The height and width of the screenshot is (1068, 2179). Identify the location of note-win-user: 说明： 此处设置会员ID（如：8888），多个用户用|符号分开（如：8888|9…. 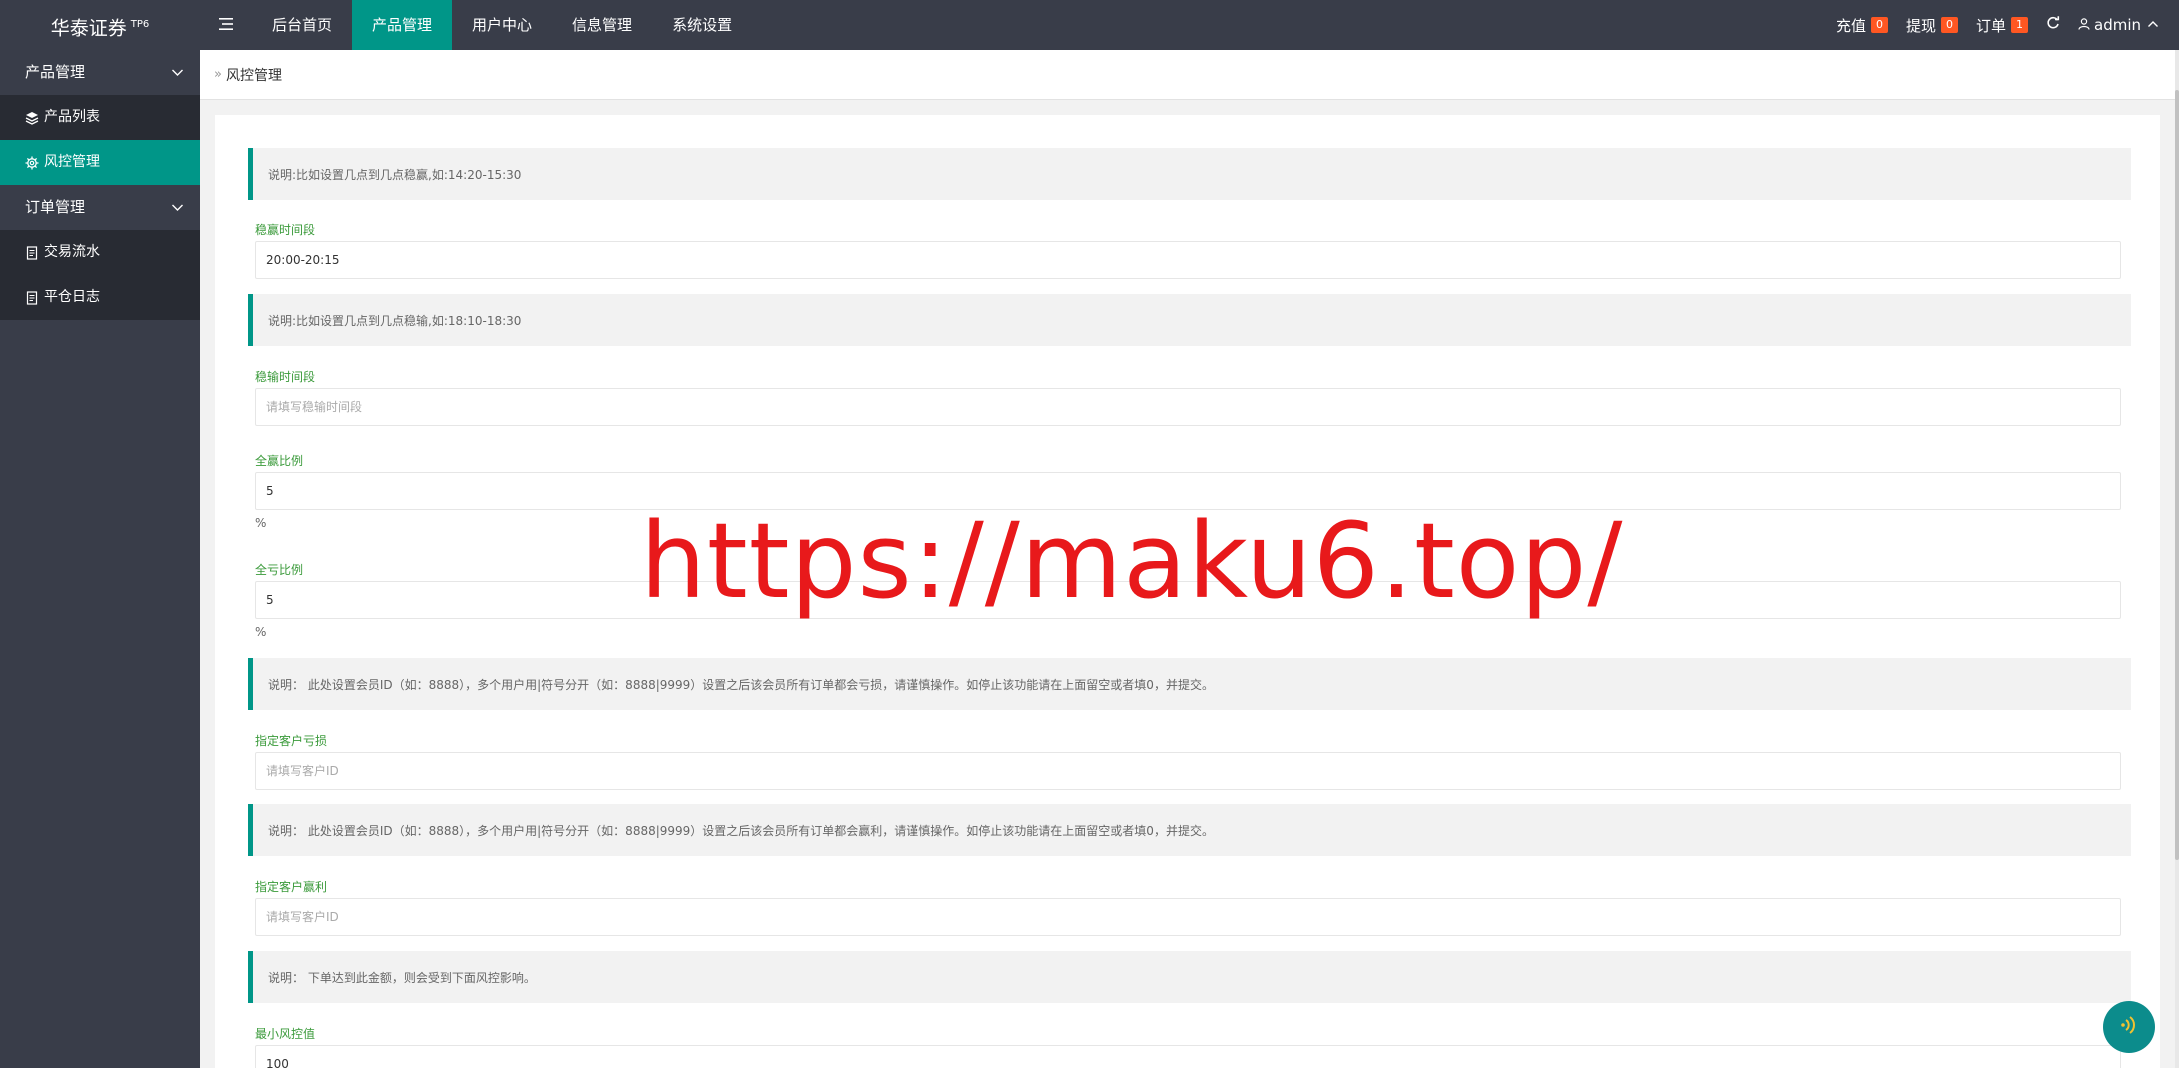
(1189, 830).